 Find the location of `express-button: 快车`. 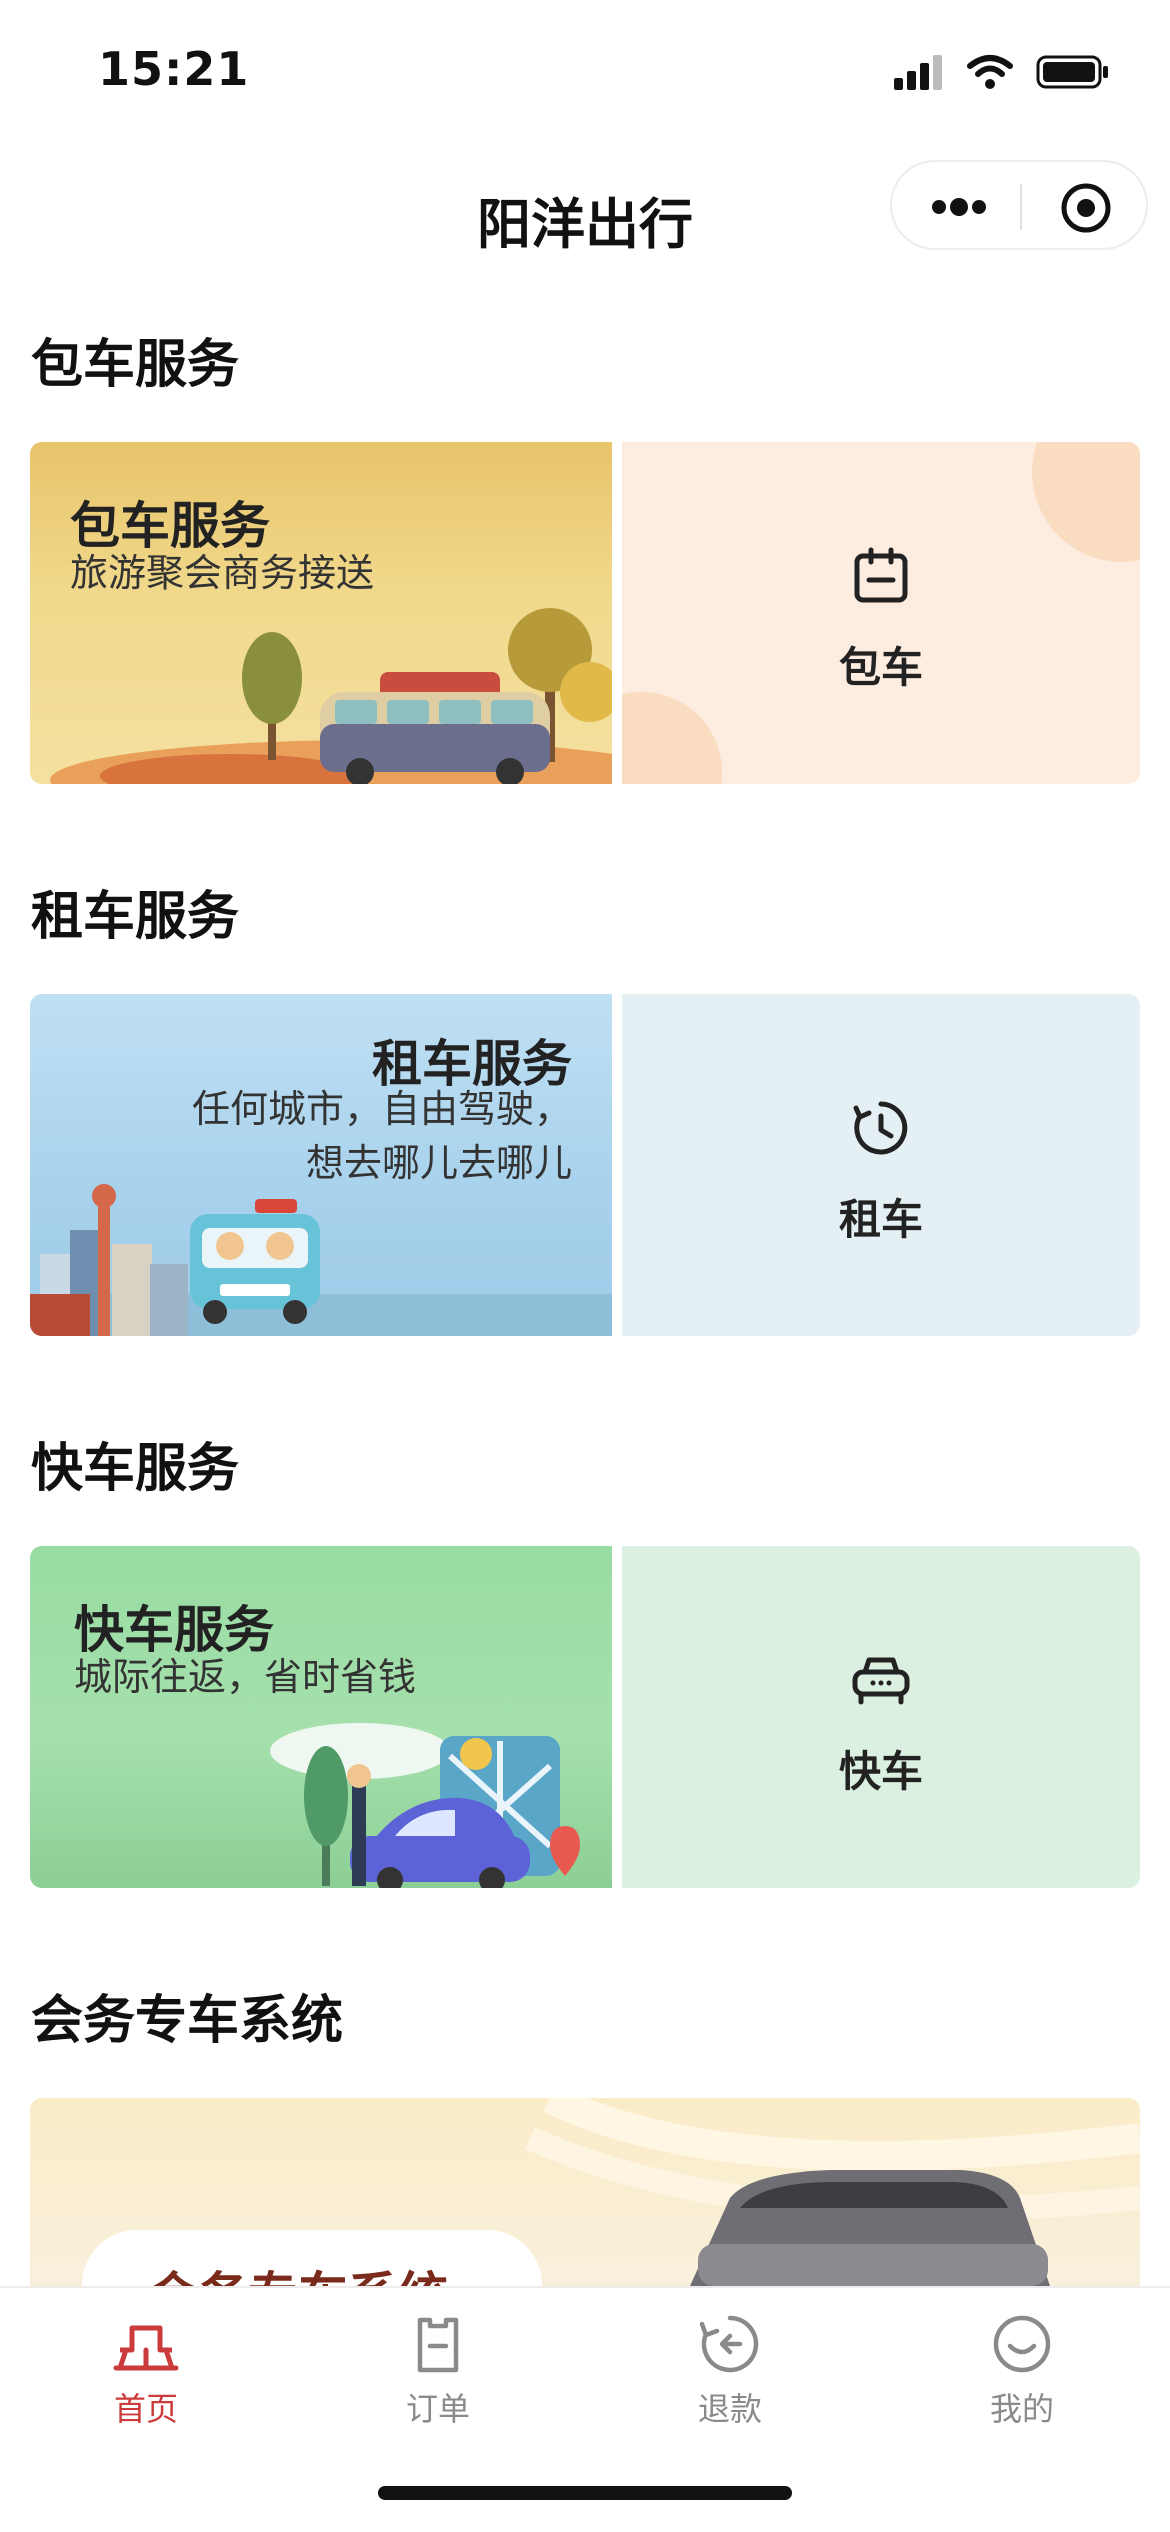

express-button: 快车 is located at coordinates (881, 1717).